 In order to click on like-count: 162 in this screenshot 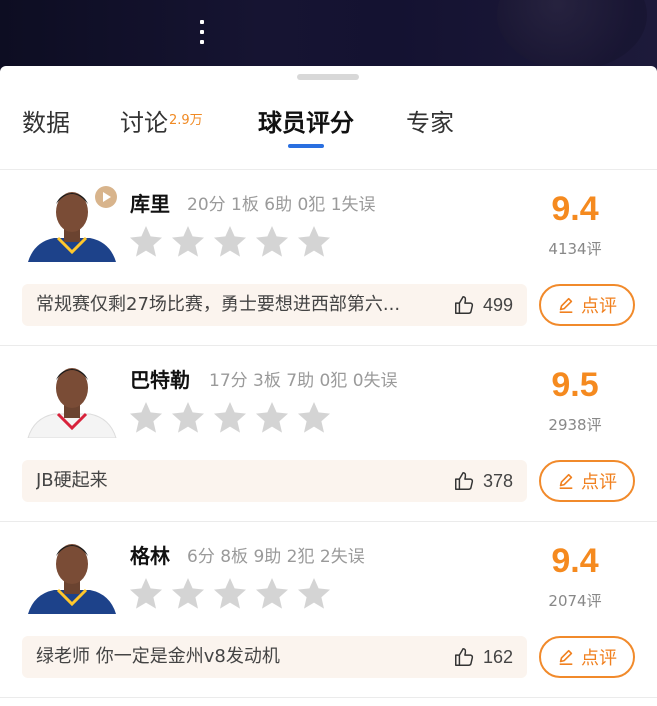, I will do `click(497, 656)`.